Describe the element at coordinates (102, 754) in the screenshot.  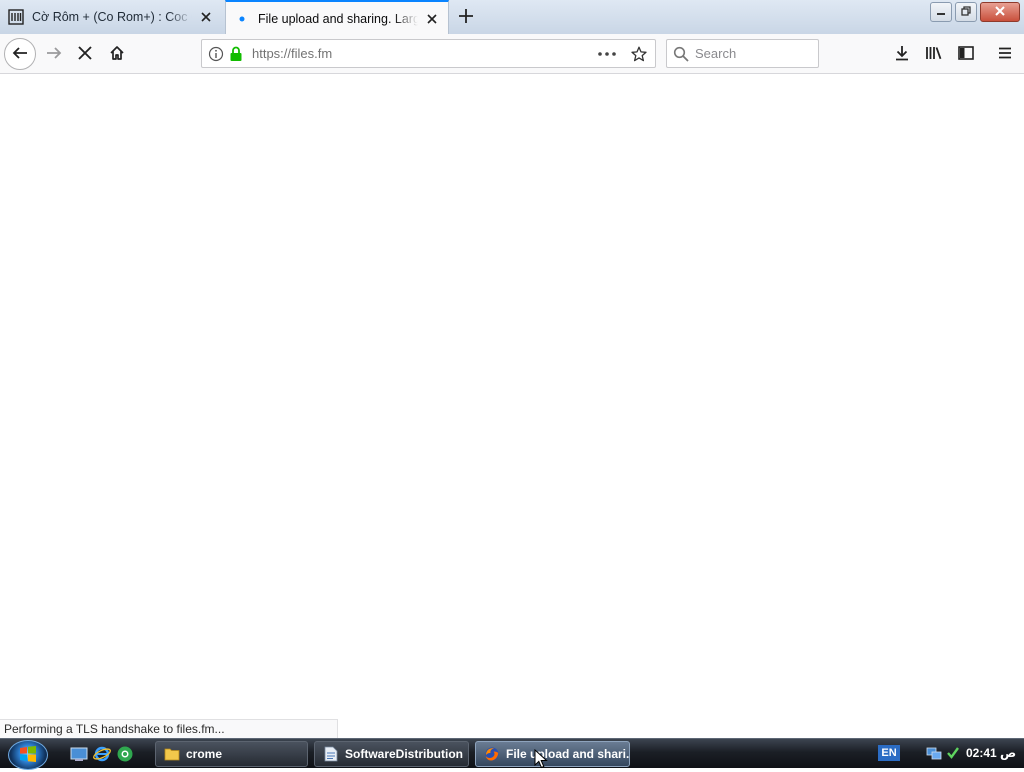
I see `internet-explorer-icon` at that location.